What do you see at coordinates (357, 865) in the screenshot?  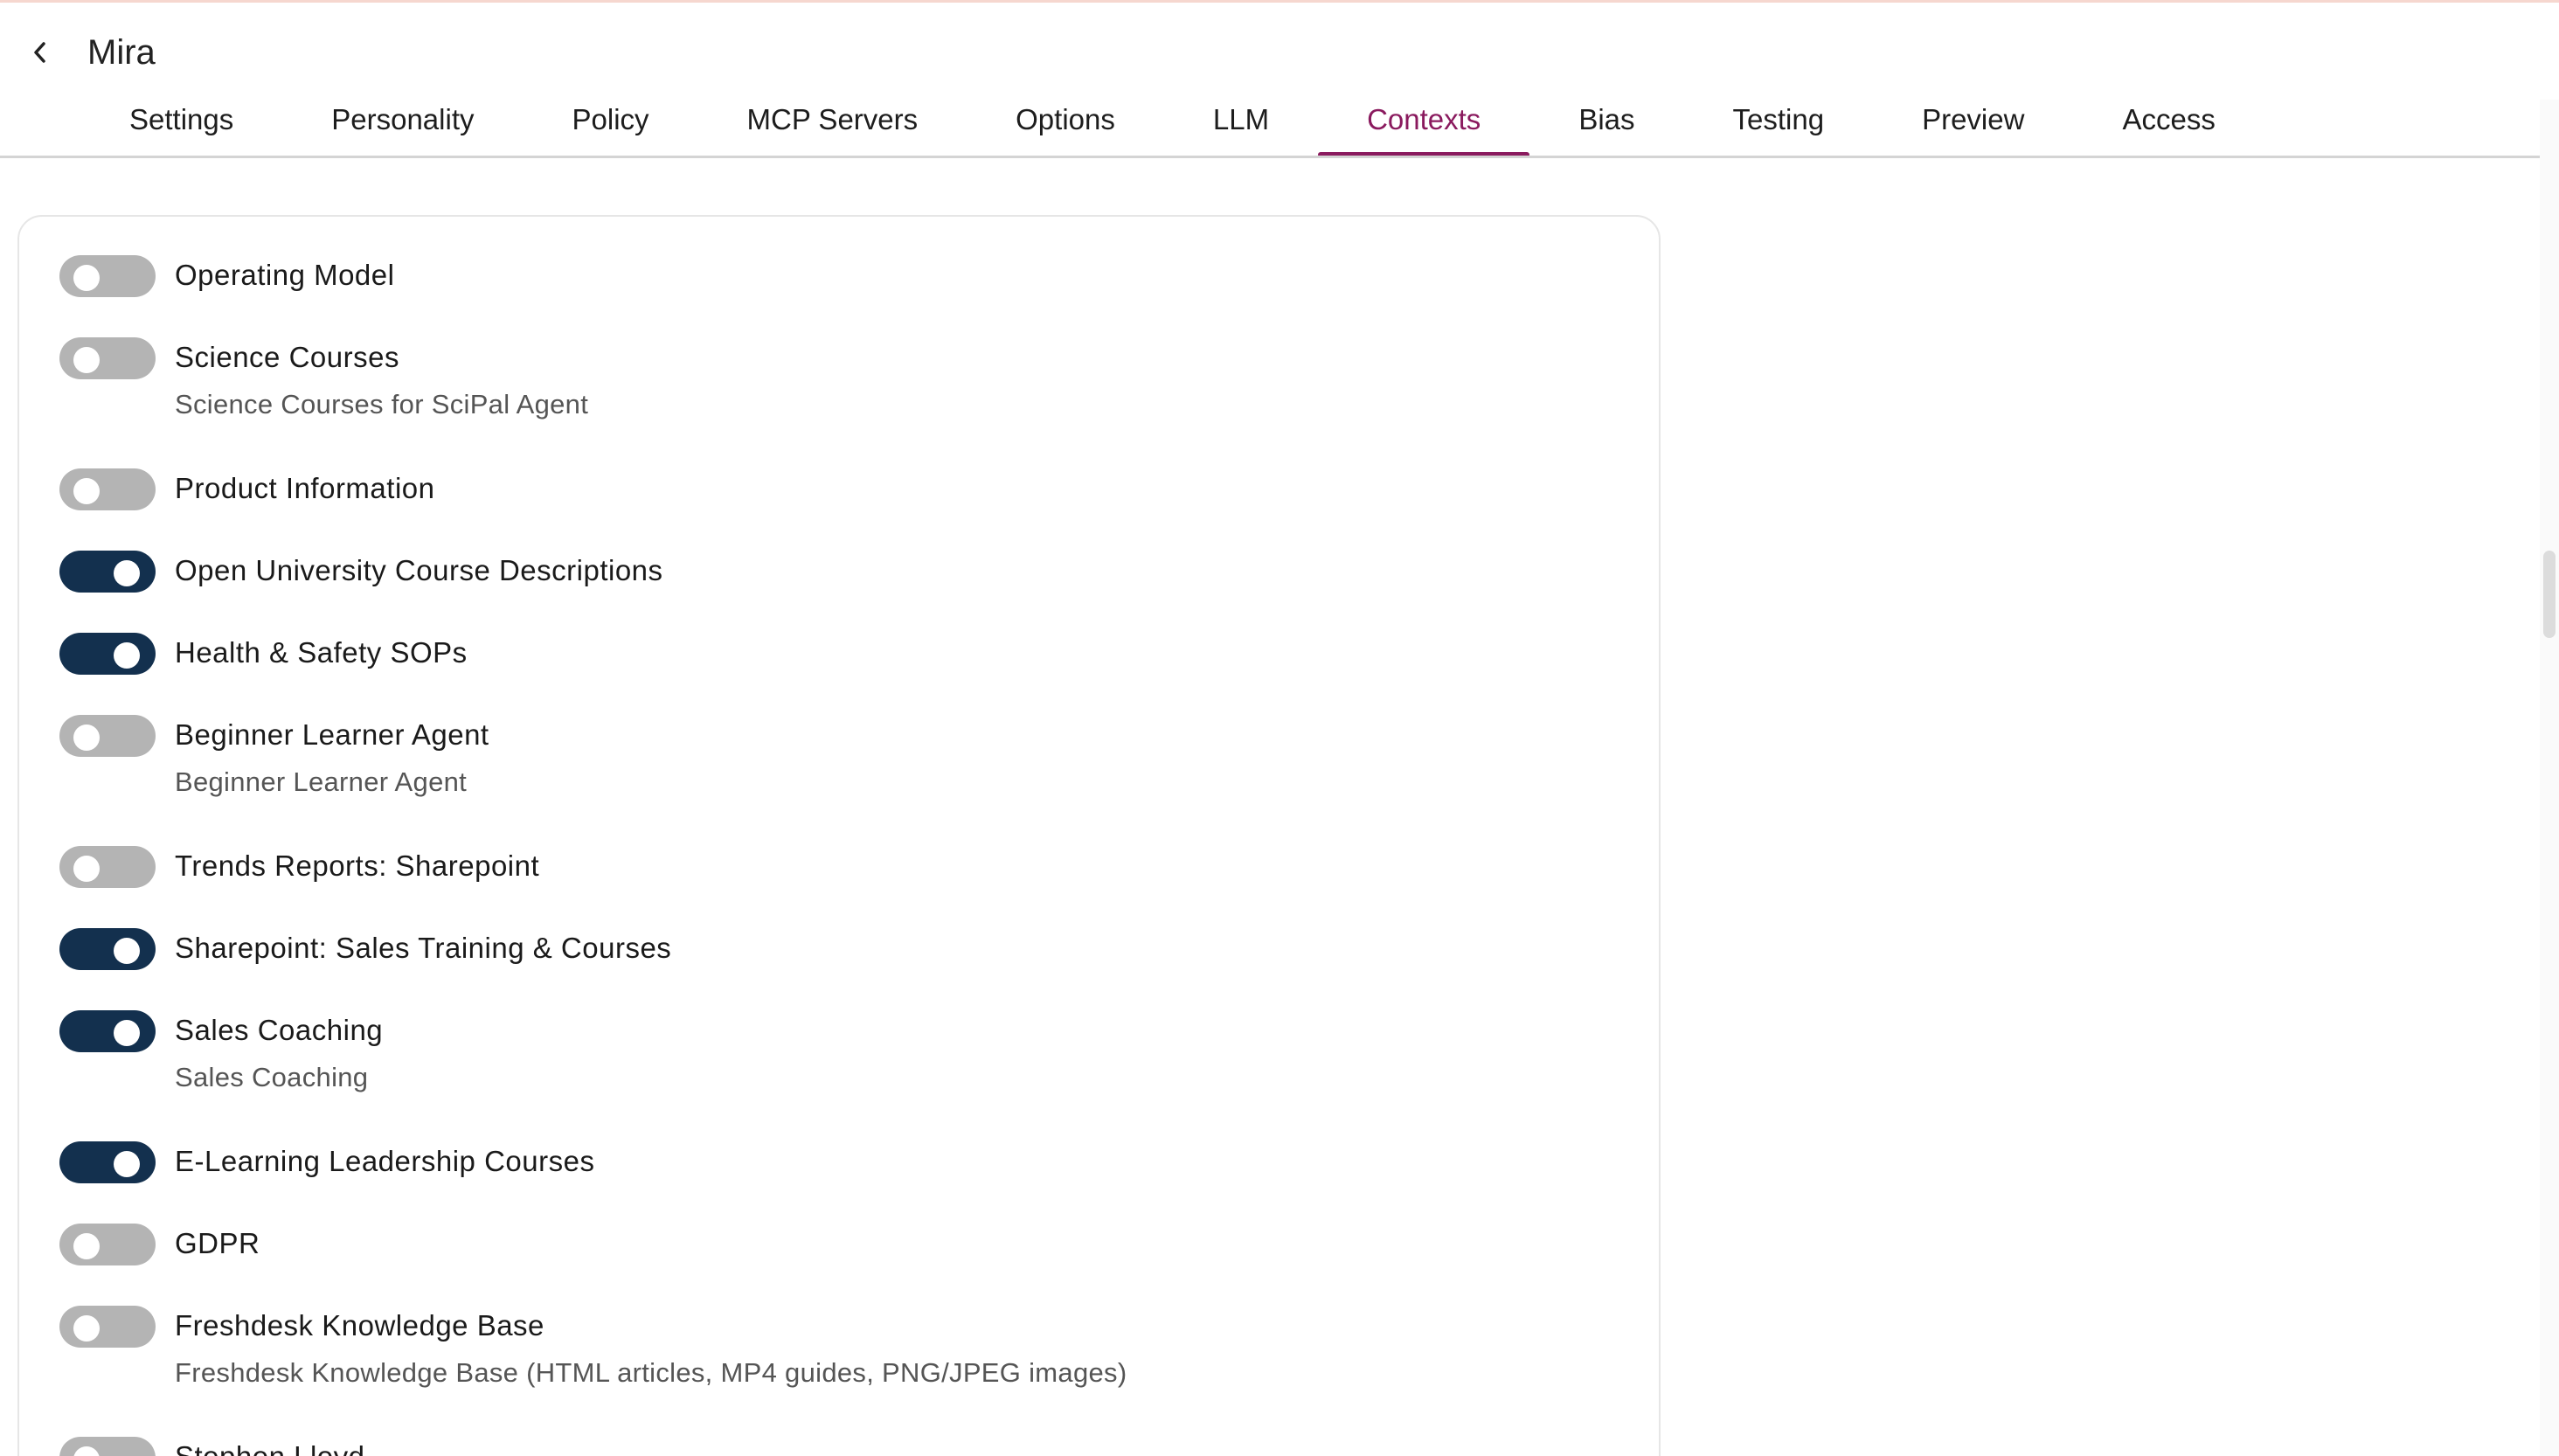 I see `context-name: Trends Reports: Sharepoint` at bounding box center [357, 865].